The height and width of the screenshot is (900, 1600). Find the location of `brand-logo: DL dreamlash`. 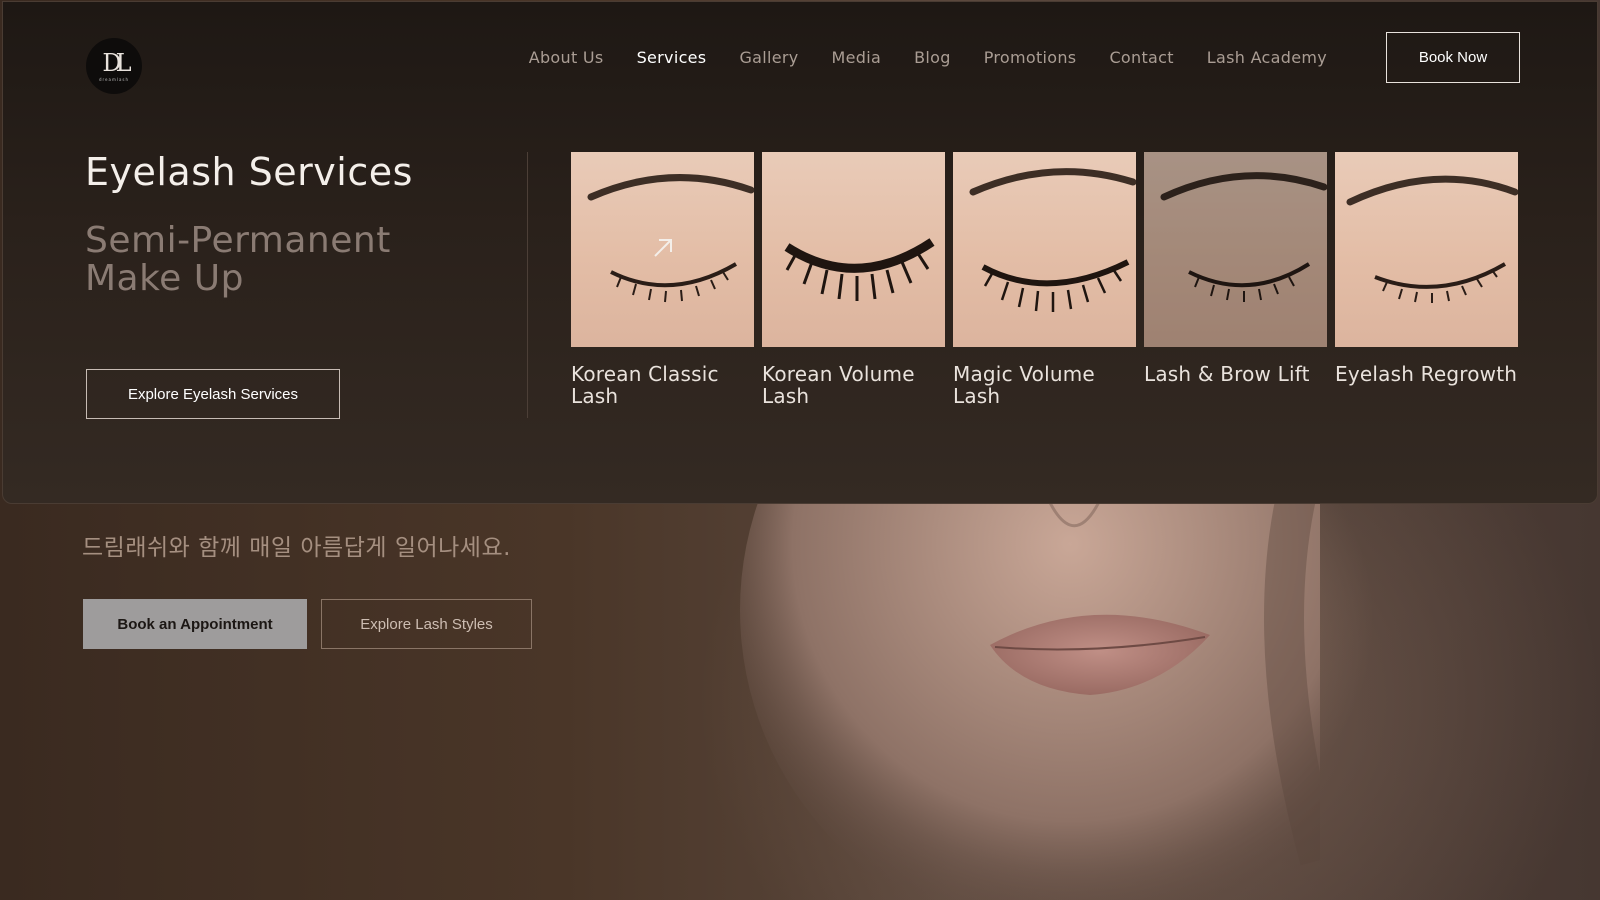

brand-logo: DL dreamlash is located at coordinates (114, 66).